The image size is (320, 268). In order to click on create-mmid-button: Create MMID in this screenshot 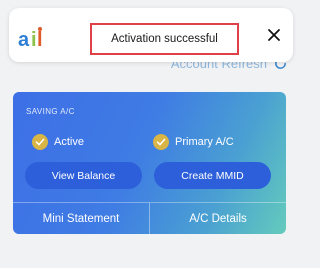, I will do `click(212, 175)`.